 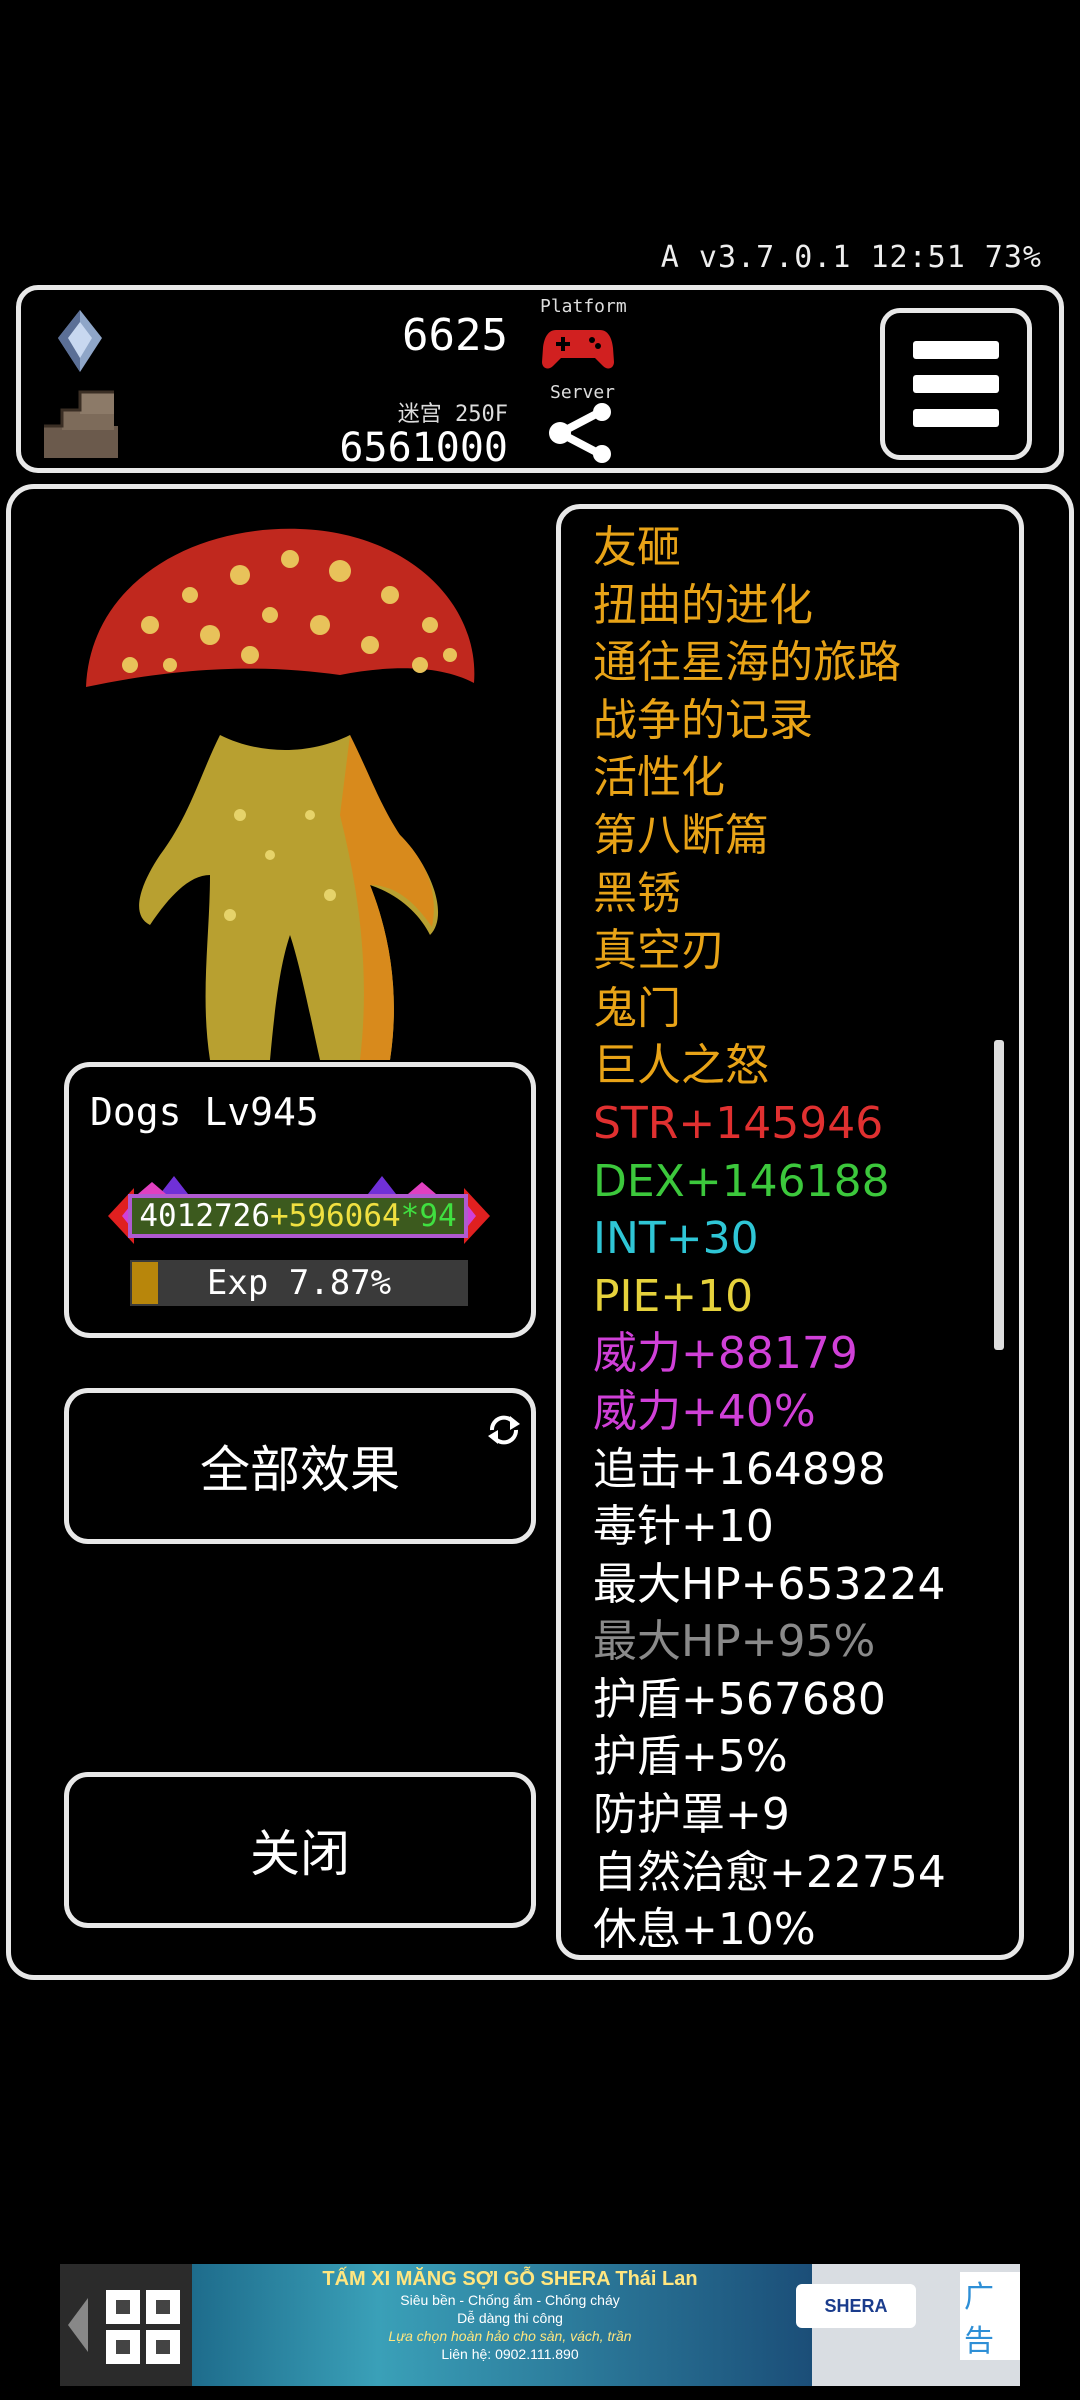 I want to click on back-arrow-icon, so click(x=78, y=2325).